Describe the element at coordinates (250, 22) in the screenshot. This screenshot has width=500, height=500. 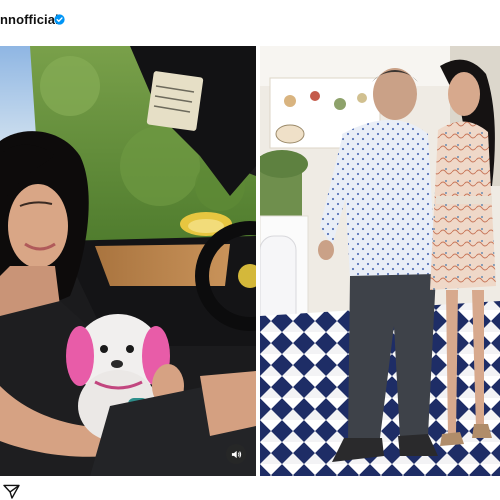
I see `post-header: nnofficial` at that location.